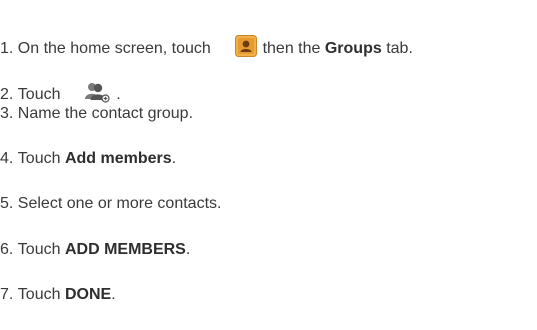 Image resolution: width=537 pixels, height=330 pixels. I want to click on step-text: On the home screen, touch, so click(114, 48).